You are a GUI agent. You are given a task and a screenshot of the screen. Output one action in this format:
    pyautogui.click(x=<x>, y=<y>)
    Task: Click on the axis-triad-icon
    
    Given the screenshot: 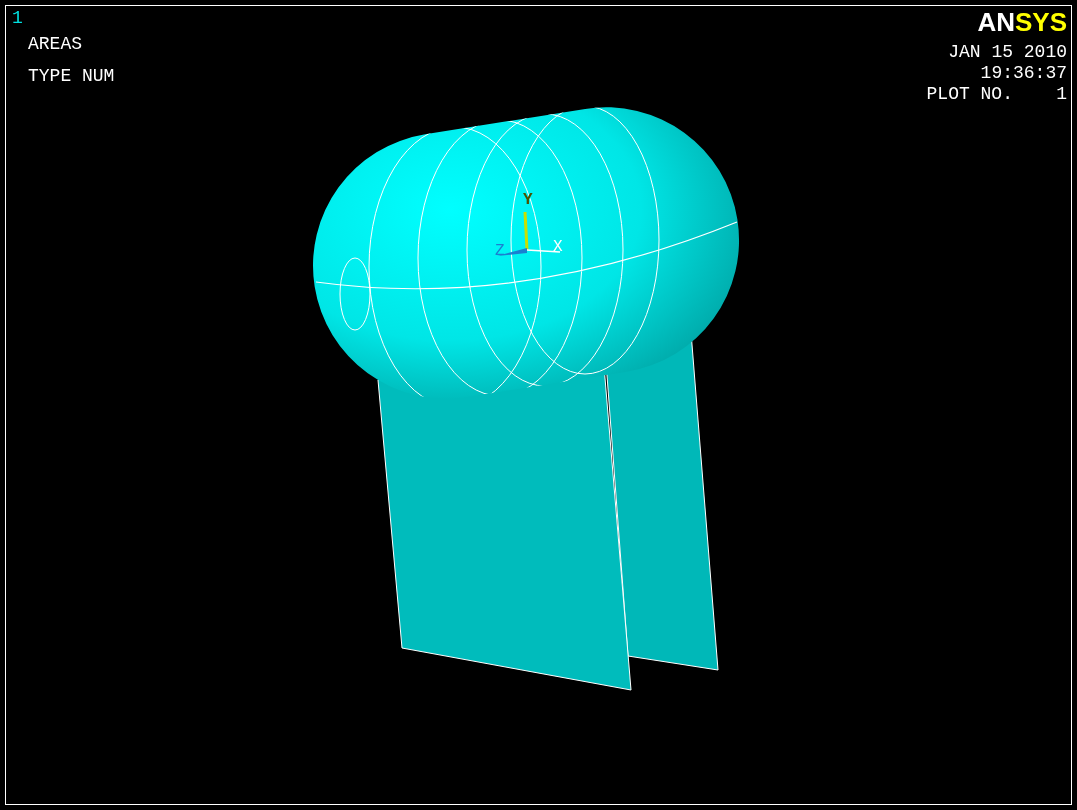 What is the action you would take?
    pyautogui.click(x=529, y=233)
    